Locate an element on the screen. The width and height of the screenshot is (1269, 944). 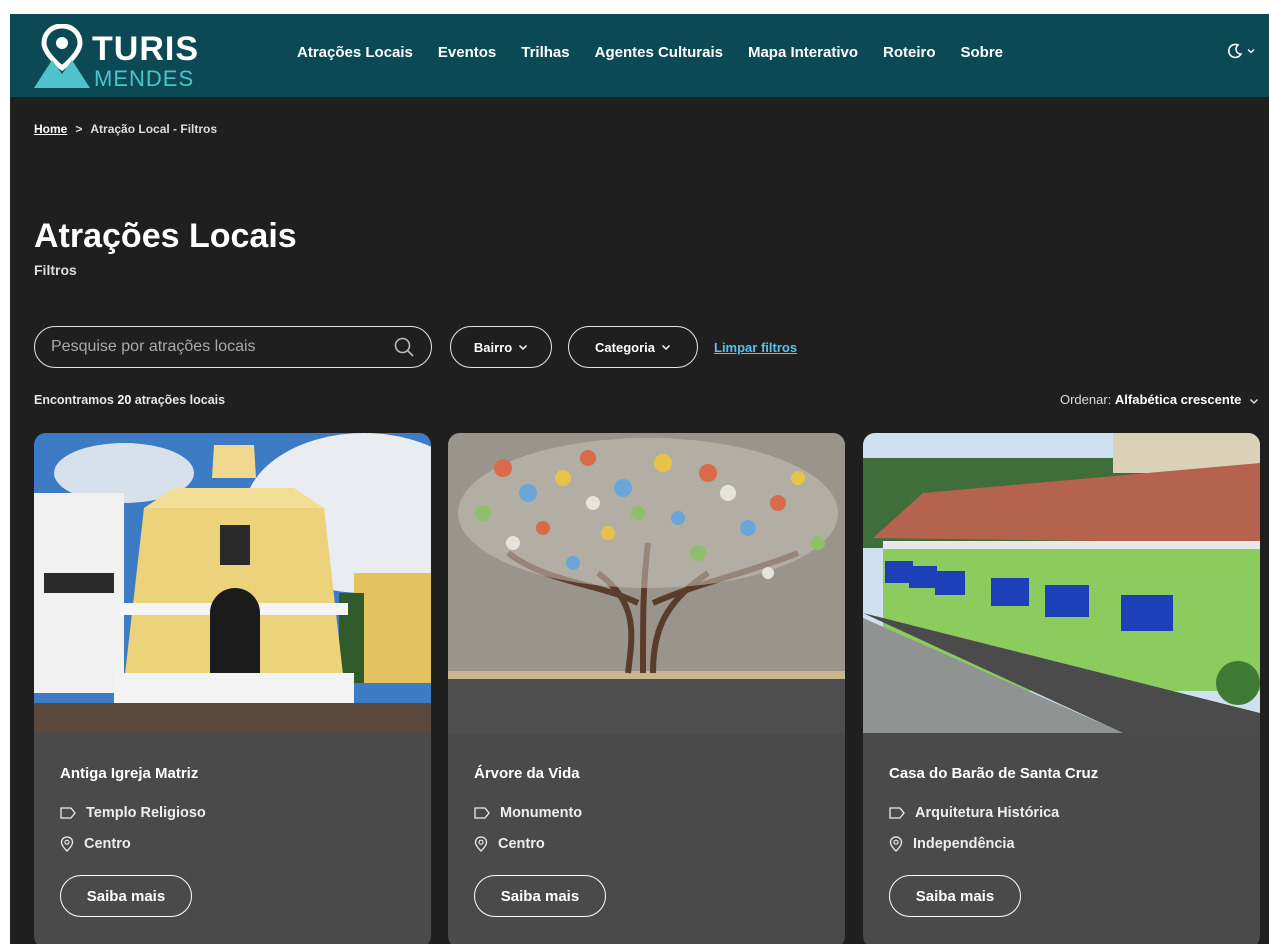
page-title: Atrações Locais is located at coordinates (165, 236).